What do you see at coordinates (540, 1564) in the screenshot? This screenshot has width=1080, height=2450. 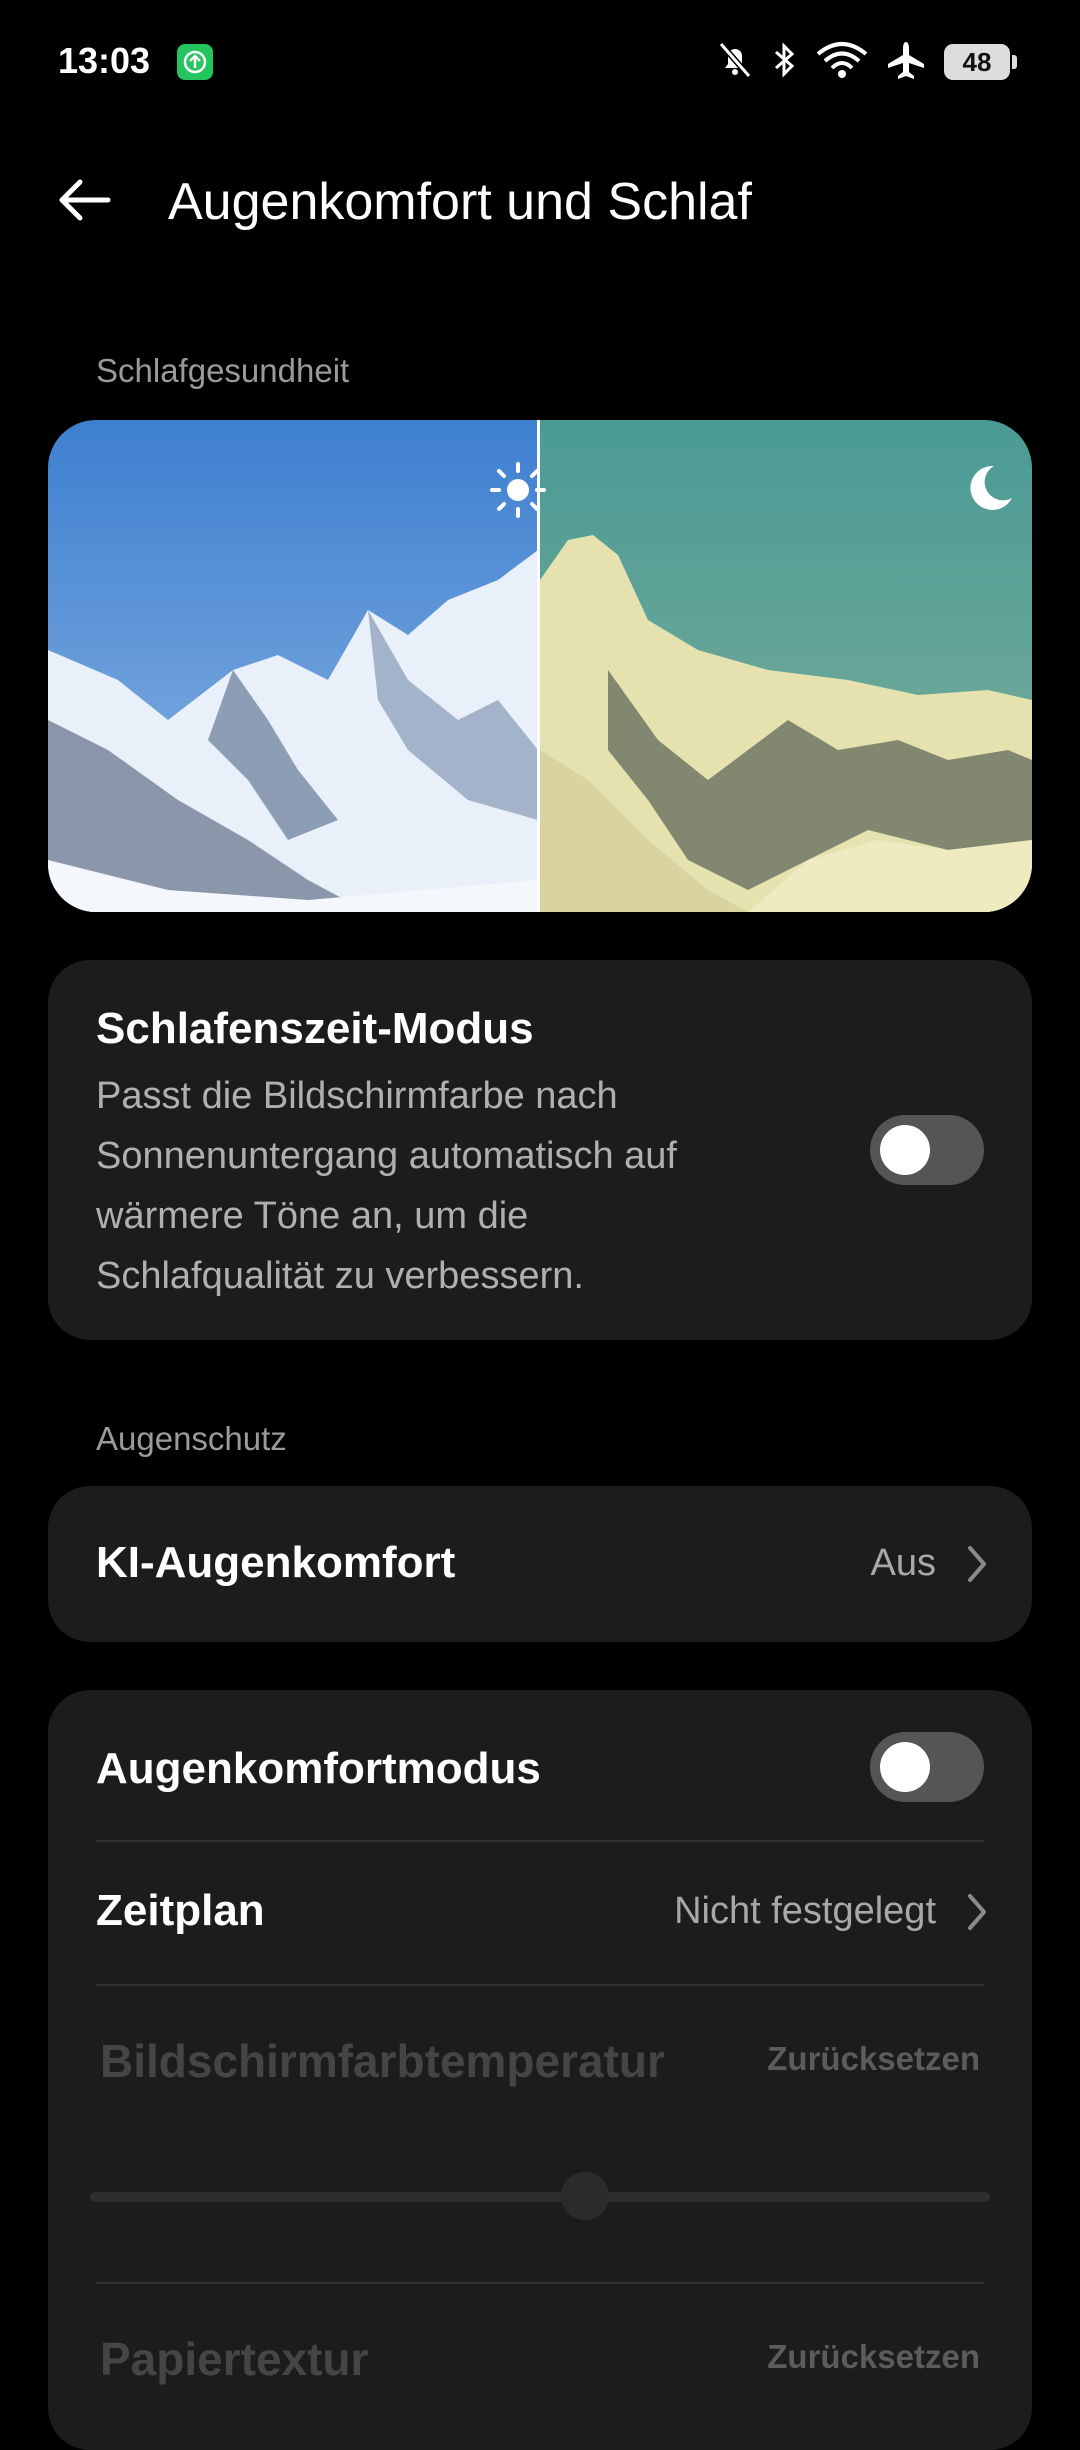 I see `ai-eye-comfort-row: KI-Augenkomfort Aus` at bounding box center [540, 1564].